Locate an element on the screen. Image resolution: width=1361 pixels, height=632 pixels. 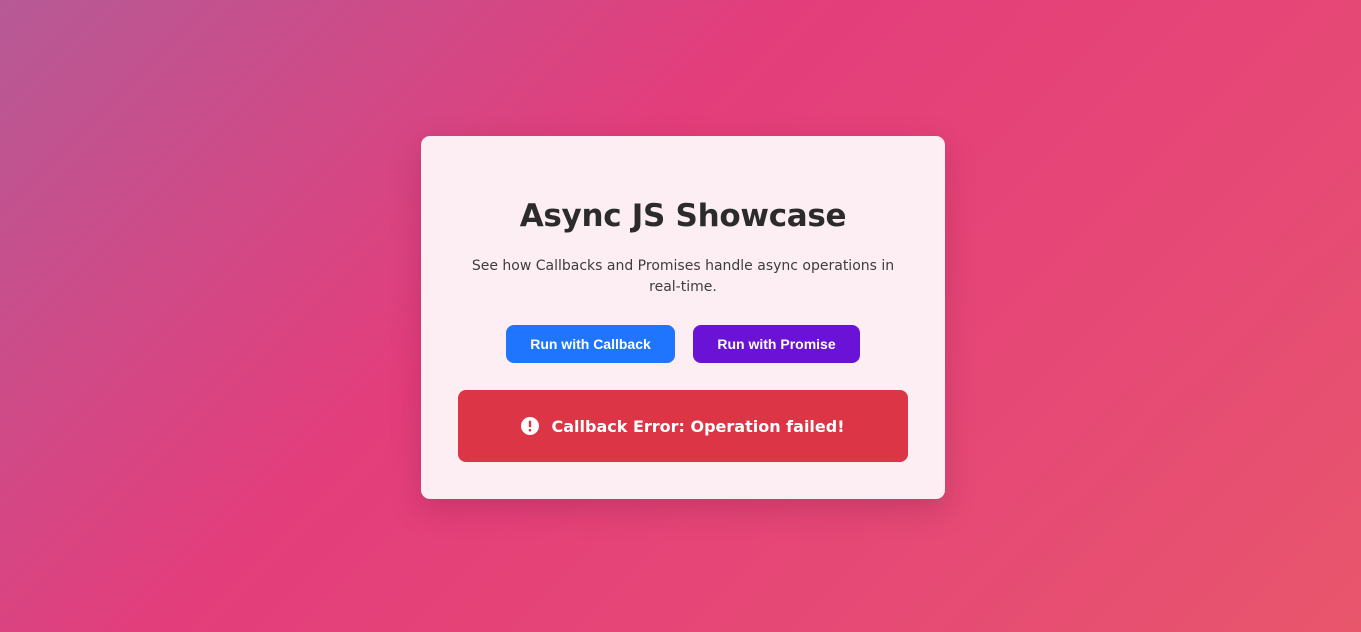
action-buttons: Run with Callback Run with Promise is located at coordinates (683, 344).